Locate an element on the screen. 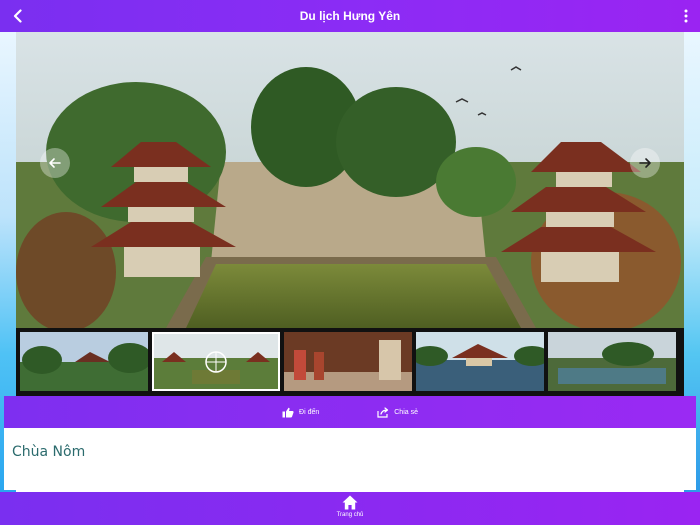 This screenshot has width=700, height=525. share-icon is located at coordinates (383, 412).